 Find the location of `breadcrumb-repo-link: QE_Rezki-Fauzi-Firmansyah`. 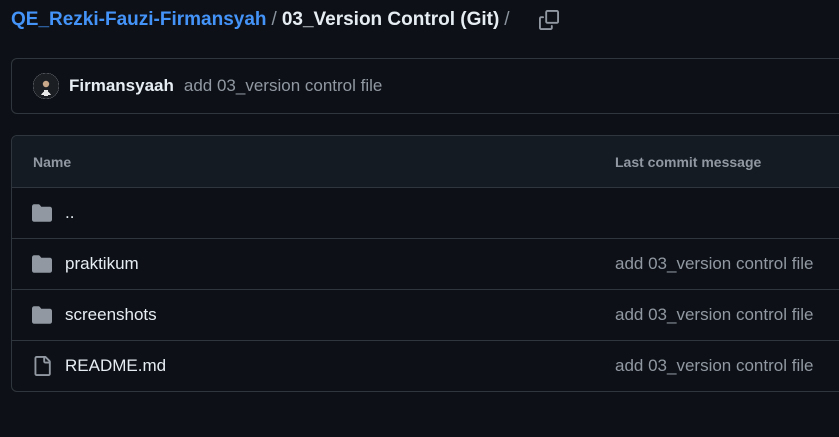

breadcrumb-repo-link: QE_Rezki-Fauzi-Firmansyah is located at coordinates (139, 20).